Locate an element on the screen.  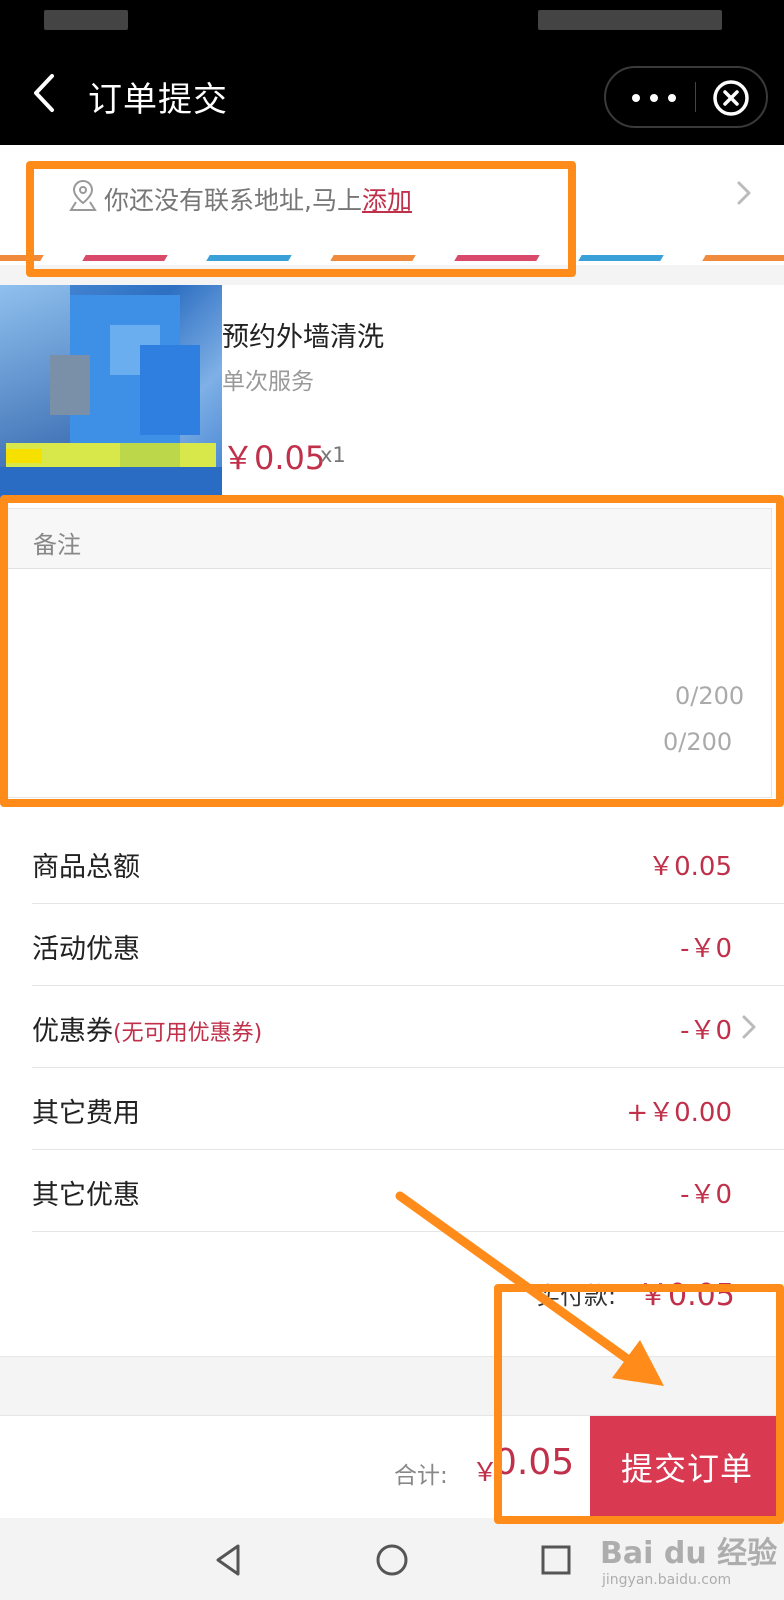
product-quantity: x1 is located at coordinates (333, 455).